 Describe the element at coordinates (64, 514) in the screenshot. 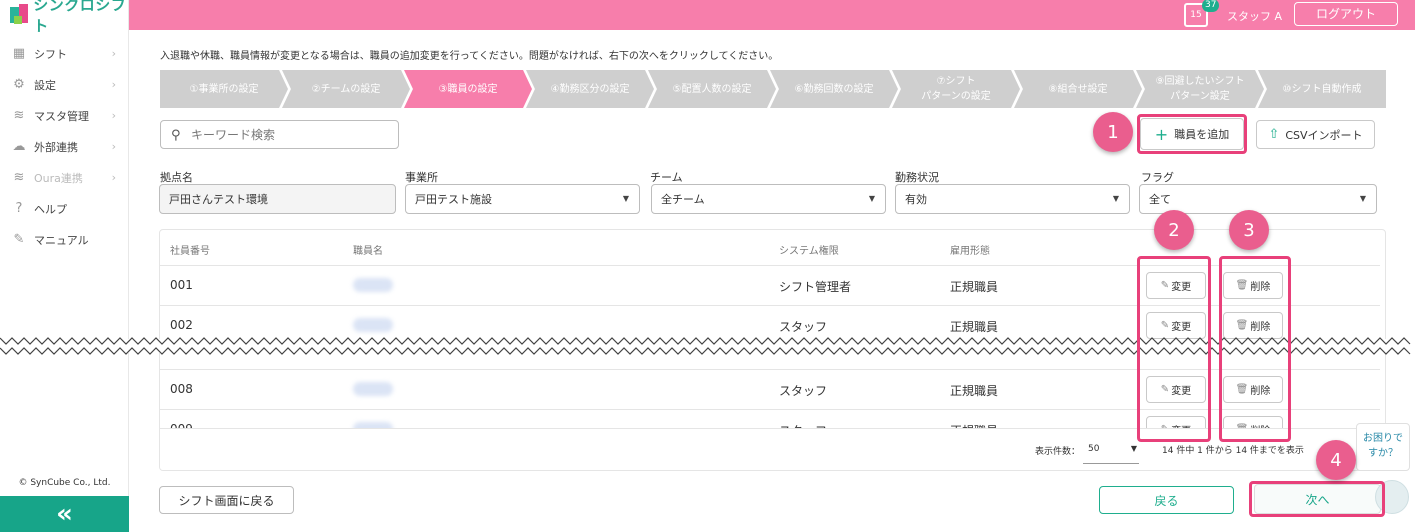

I see `sidebar-collapse-button: «` at that location.